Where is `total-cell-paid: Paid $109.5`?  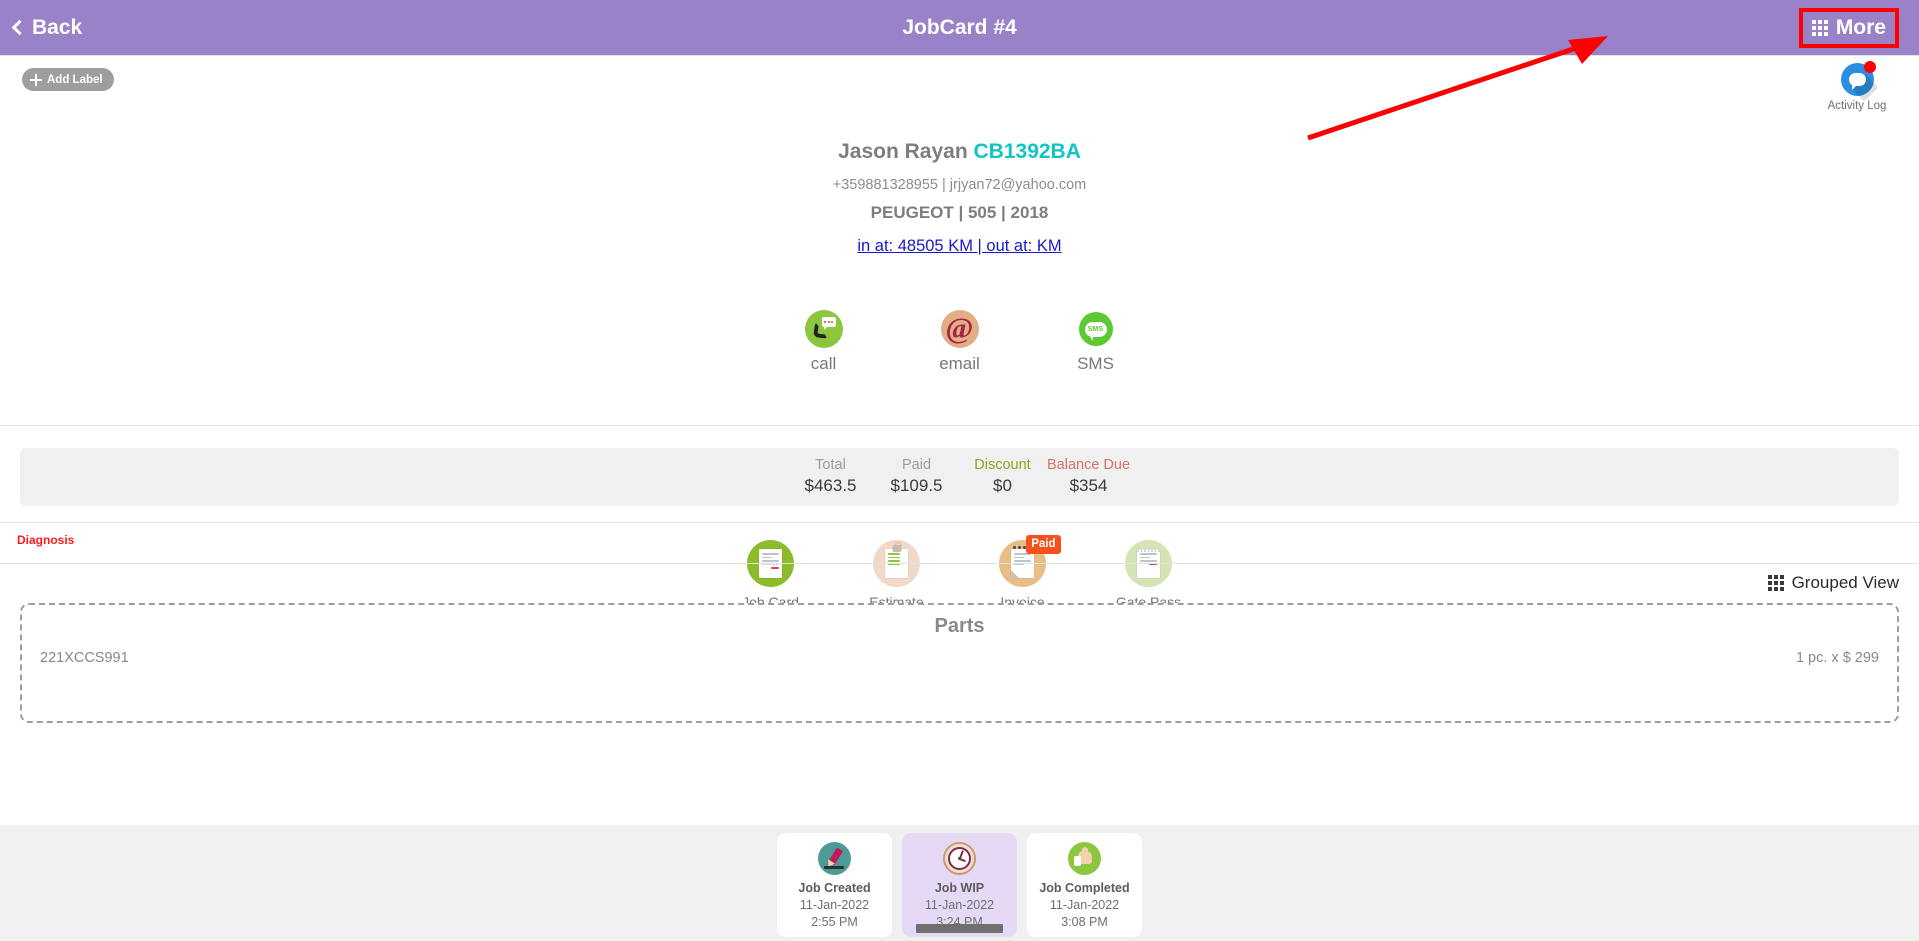
total-cell-paid: Paid $109.5 is located at coordinates (917, 477).